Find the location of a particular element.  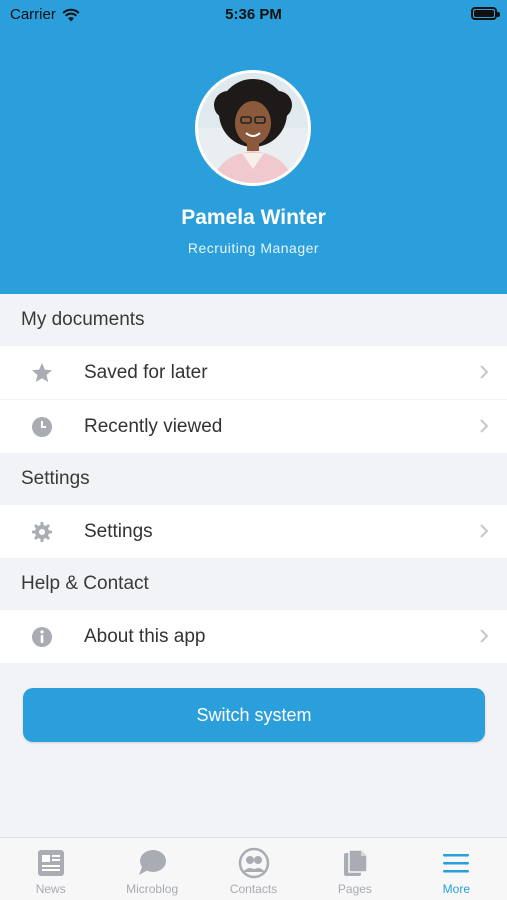

tab-more: More is located at coordinates (456, 869).